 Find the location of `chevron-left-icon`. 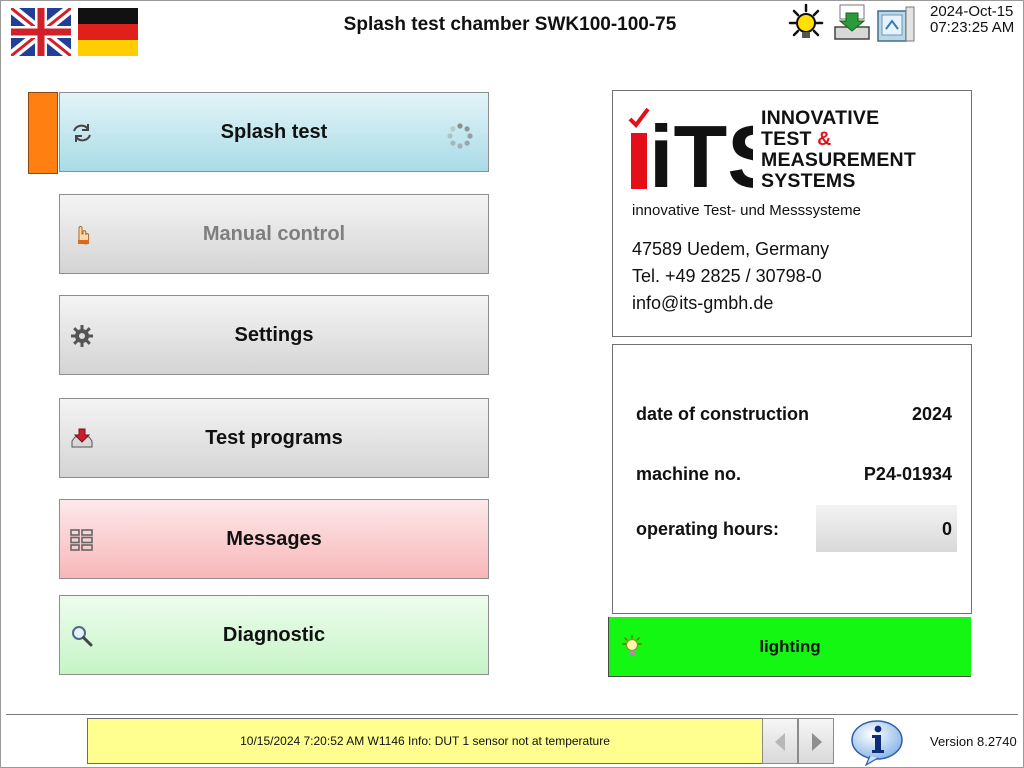

chevron-left-icon is located at coordinates (780, 742).